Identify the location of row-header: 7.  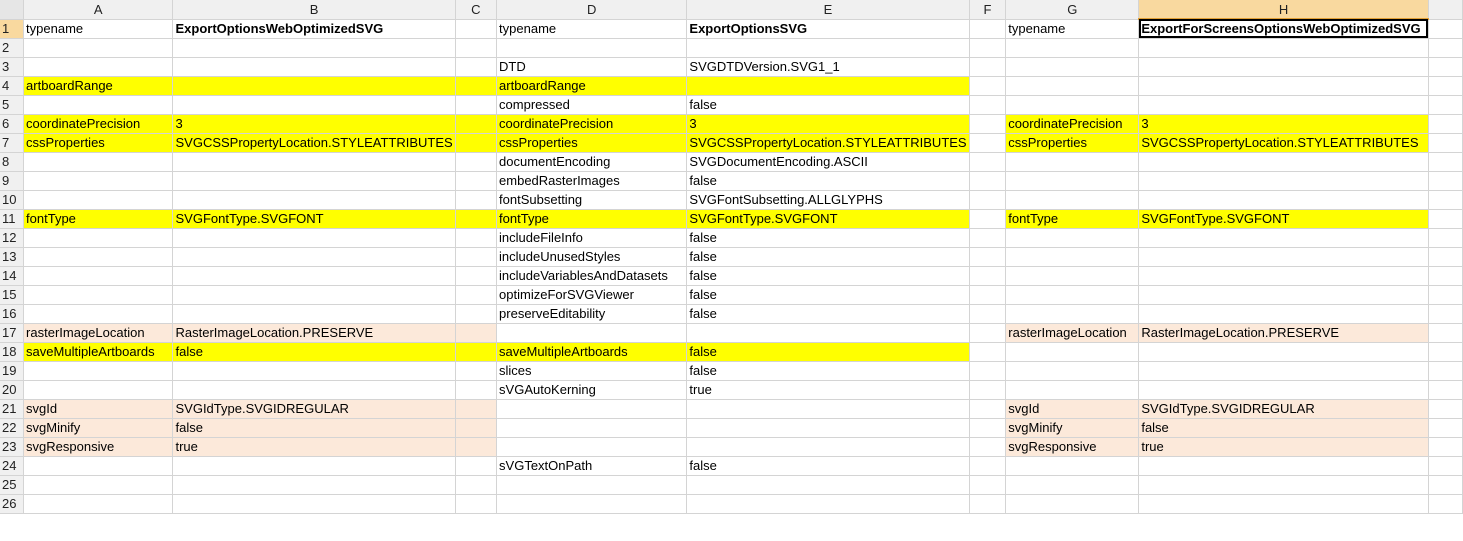
(12, 143).